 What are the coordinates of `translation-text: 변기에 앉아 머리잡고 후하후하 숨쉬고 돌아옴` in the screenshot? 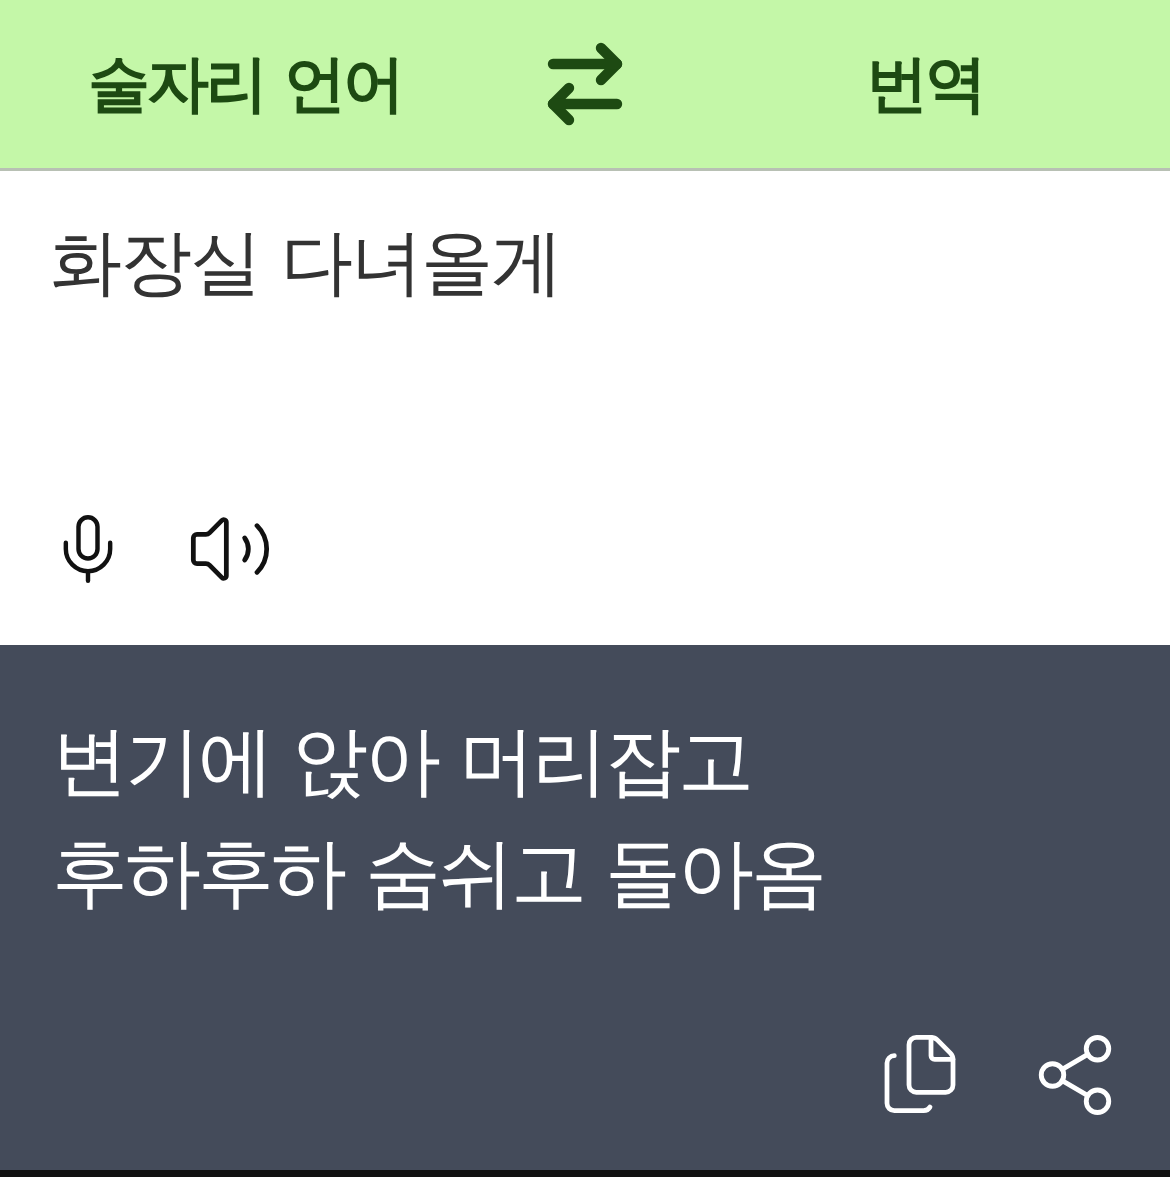 It's located at (439, 817).